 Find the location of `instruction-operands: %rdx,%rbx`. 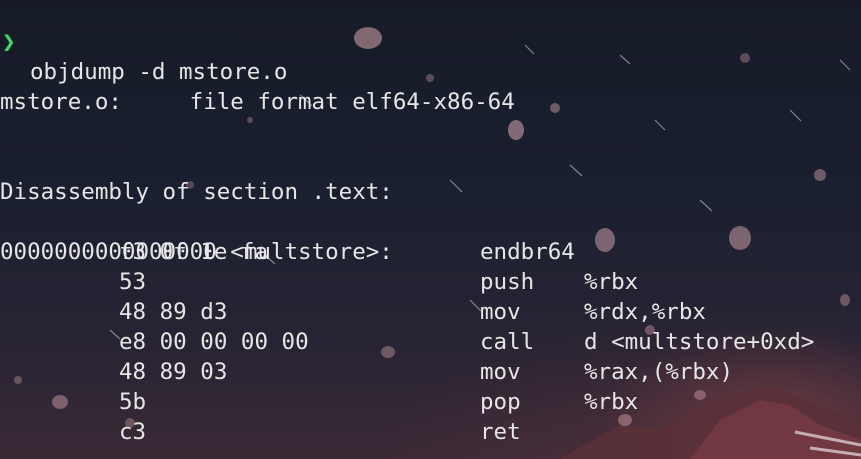

instruction-operands: %rdx,%rbx is located at coordinates (645, 312).